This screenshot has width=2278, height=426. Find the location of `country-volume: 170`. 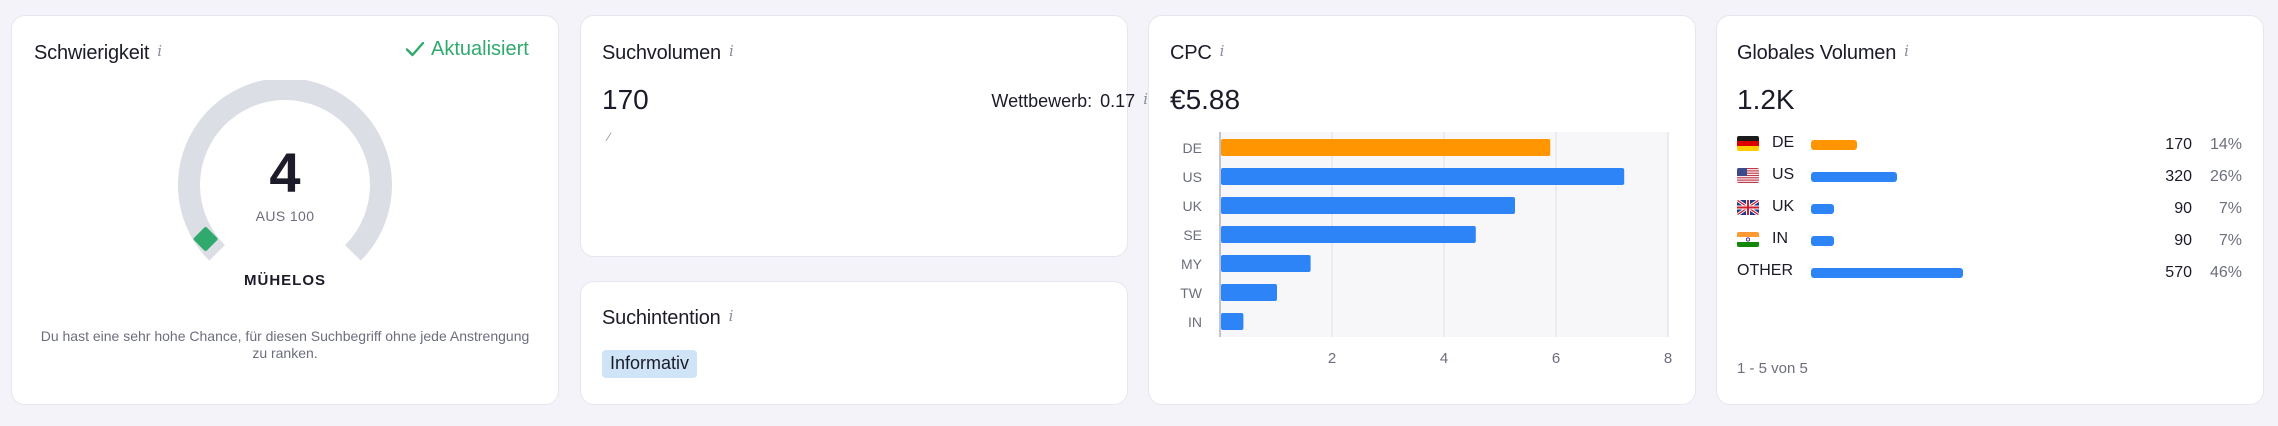

country-volume: 170 is located at coordinates (2178, 144).